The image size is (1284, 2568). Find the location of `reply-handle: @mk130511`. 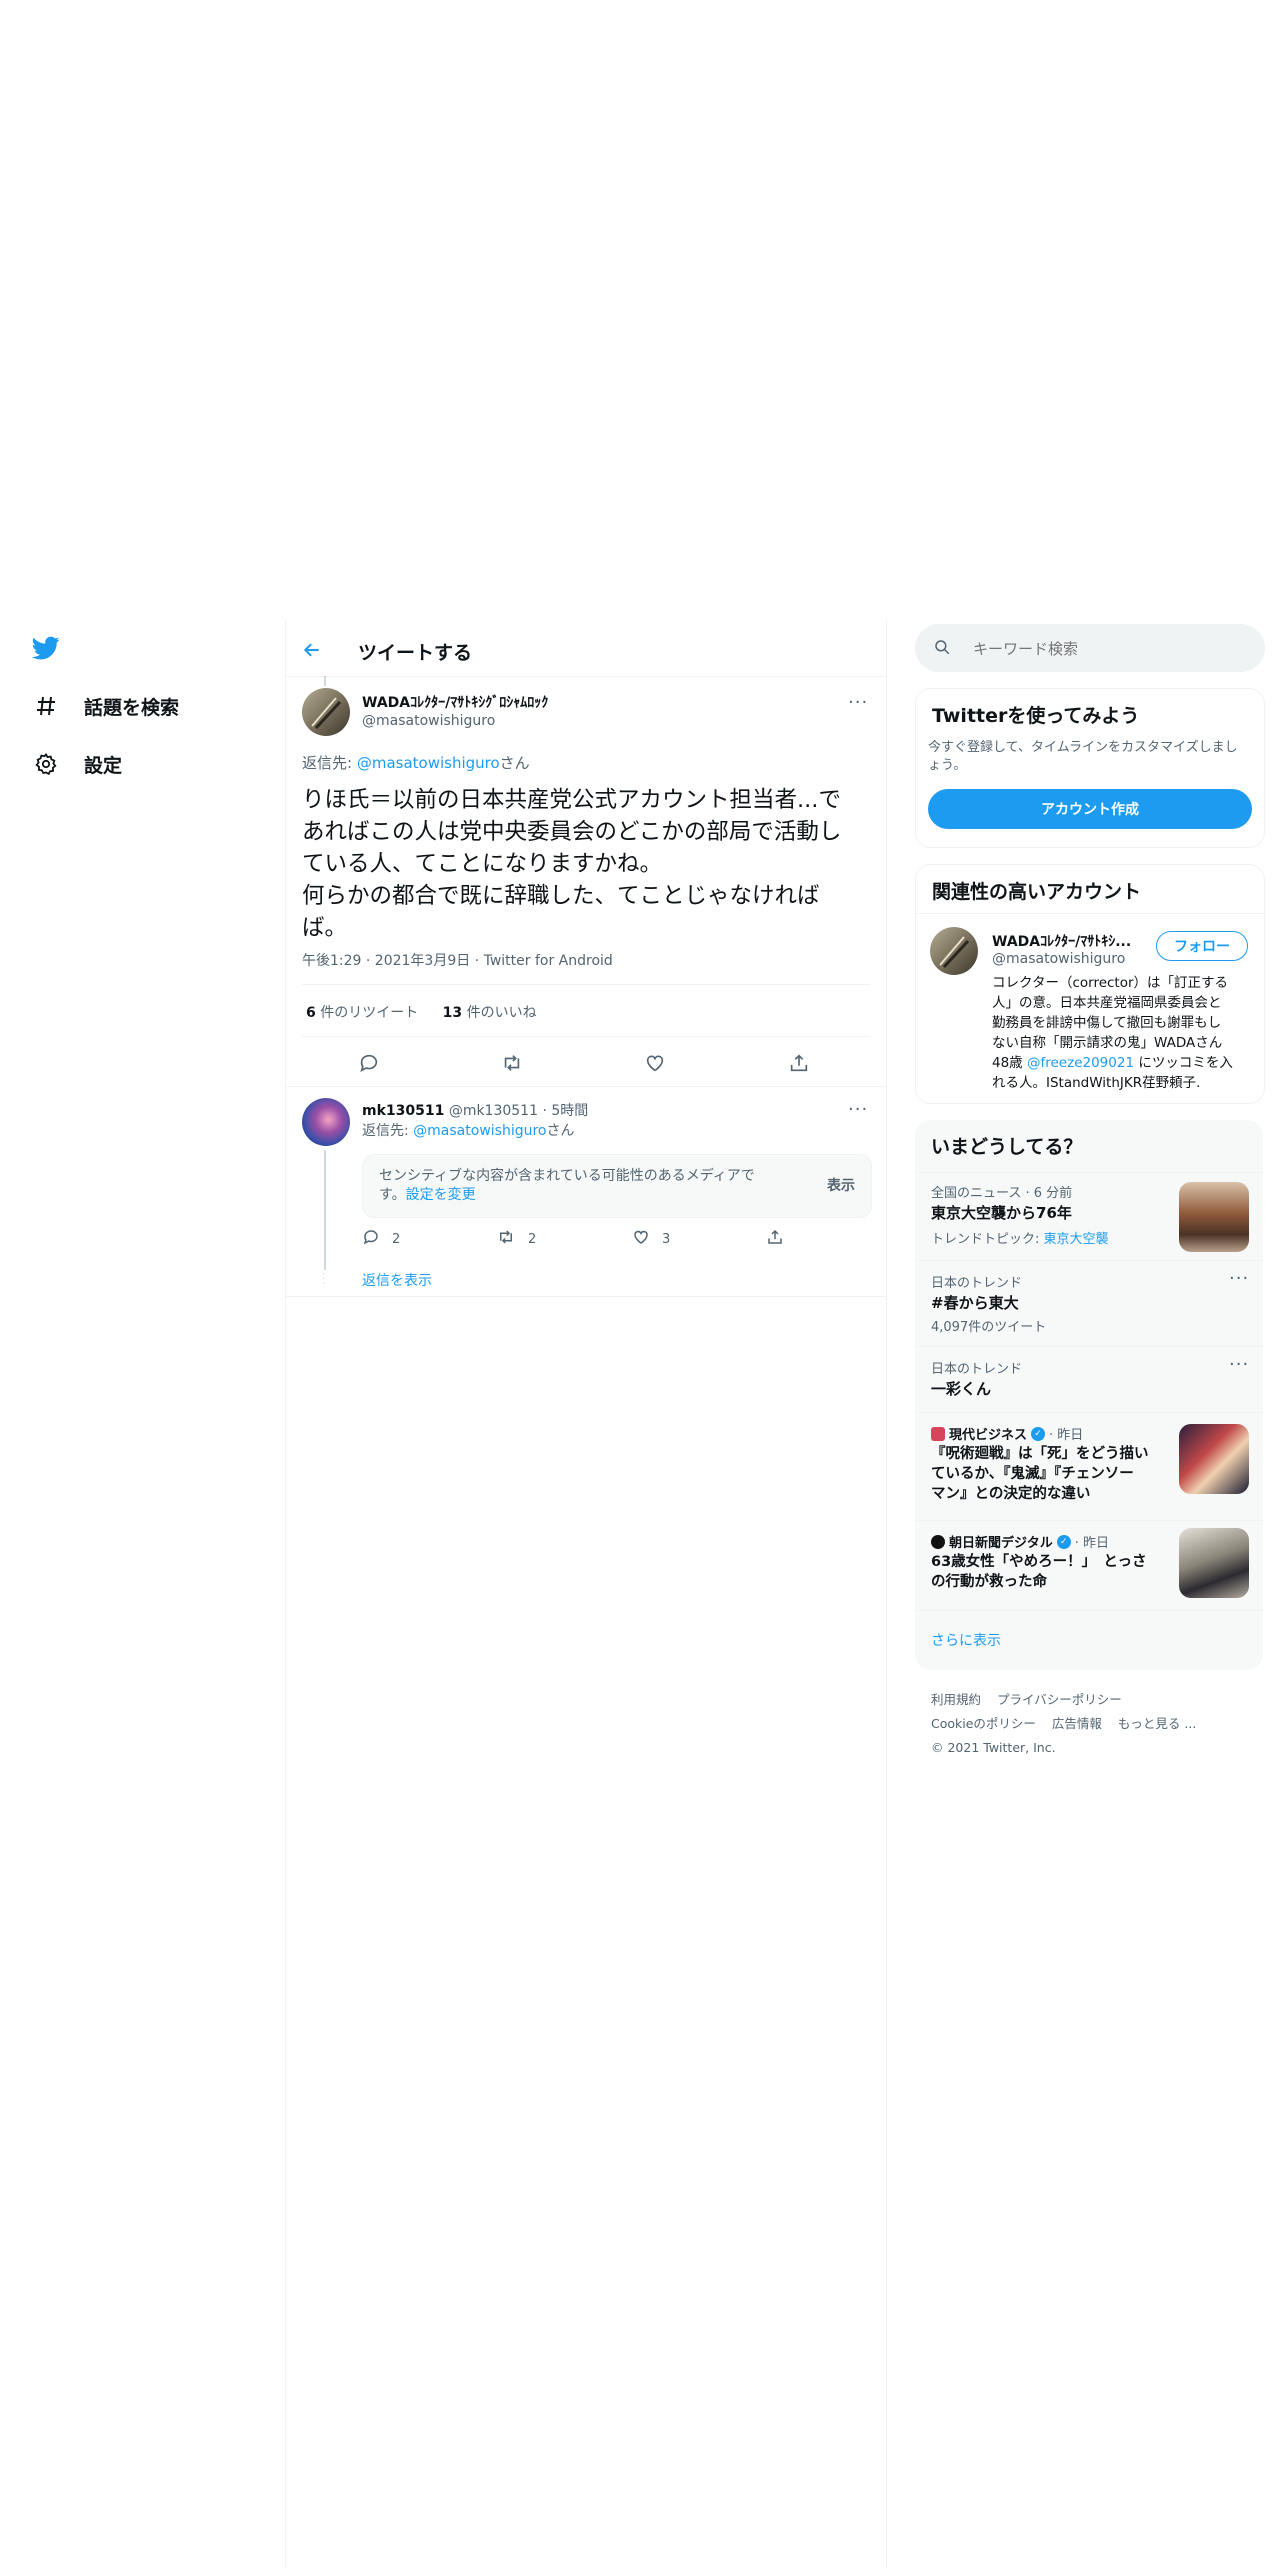

reply-handle: @mk130511 is located at coordinates (493, 1111).